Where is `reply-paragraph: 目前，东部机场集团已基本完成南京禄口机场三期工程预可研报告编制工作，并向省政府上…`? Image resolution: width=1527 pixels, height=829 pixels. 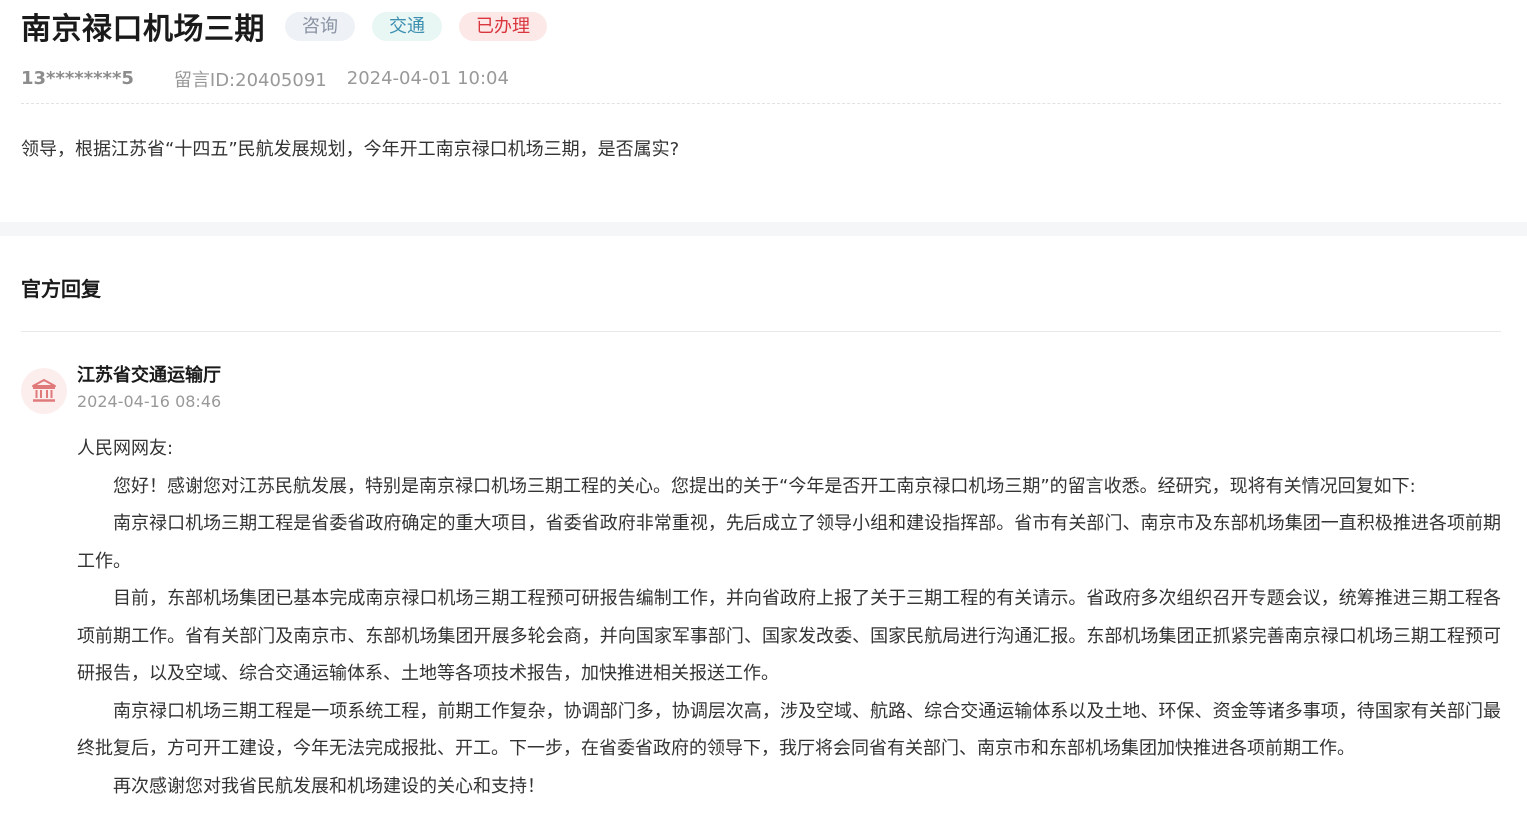 reply-paragraph: 目前，东部机场集团已基本完成南京禄口机场三期工程预可研报告编制工作，并向省政府上… is located at coordinates (789, 636).